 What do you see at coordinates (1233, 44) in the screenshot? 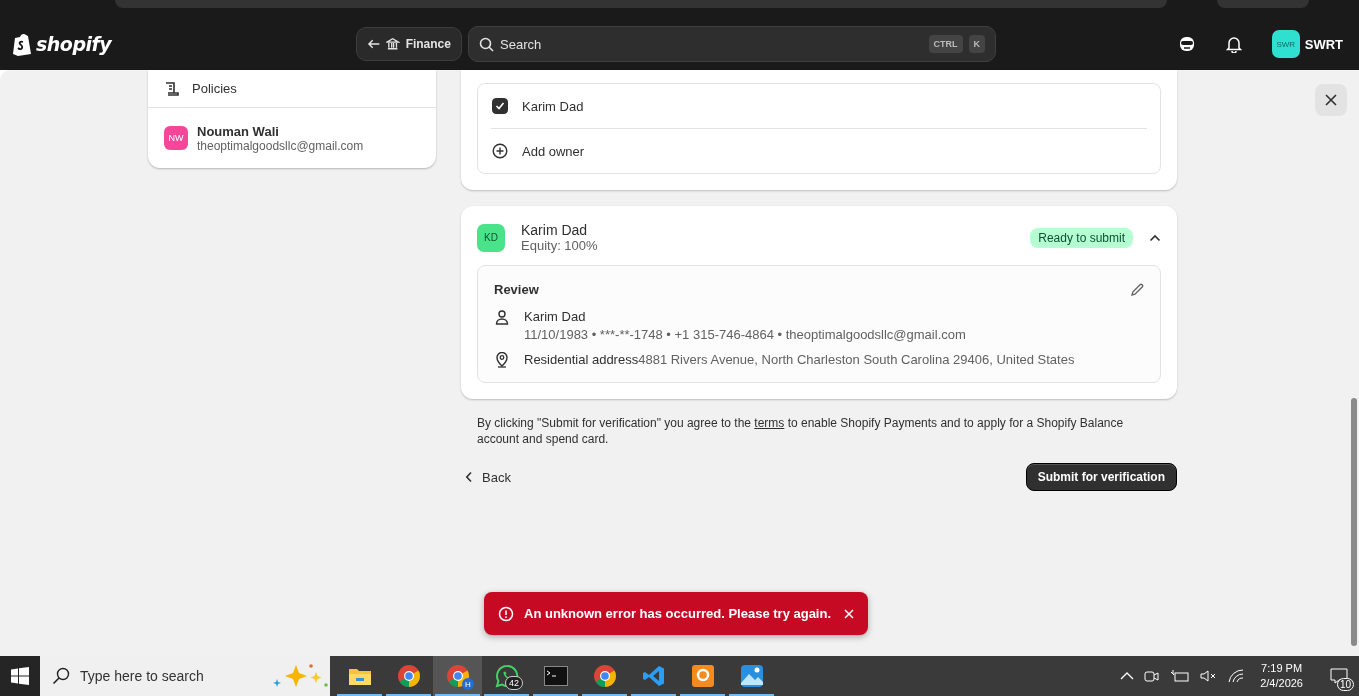
I see `bell-icon` at bounding box center [1233, 44].